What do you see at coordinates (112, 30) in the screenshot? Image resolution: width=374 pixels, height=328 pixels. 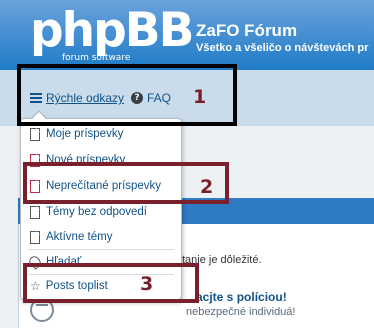 I see `logo-text: phpBB` at bounding box center [112, 30].